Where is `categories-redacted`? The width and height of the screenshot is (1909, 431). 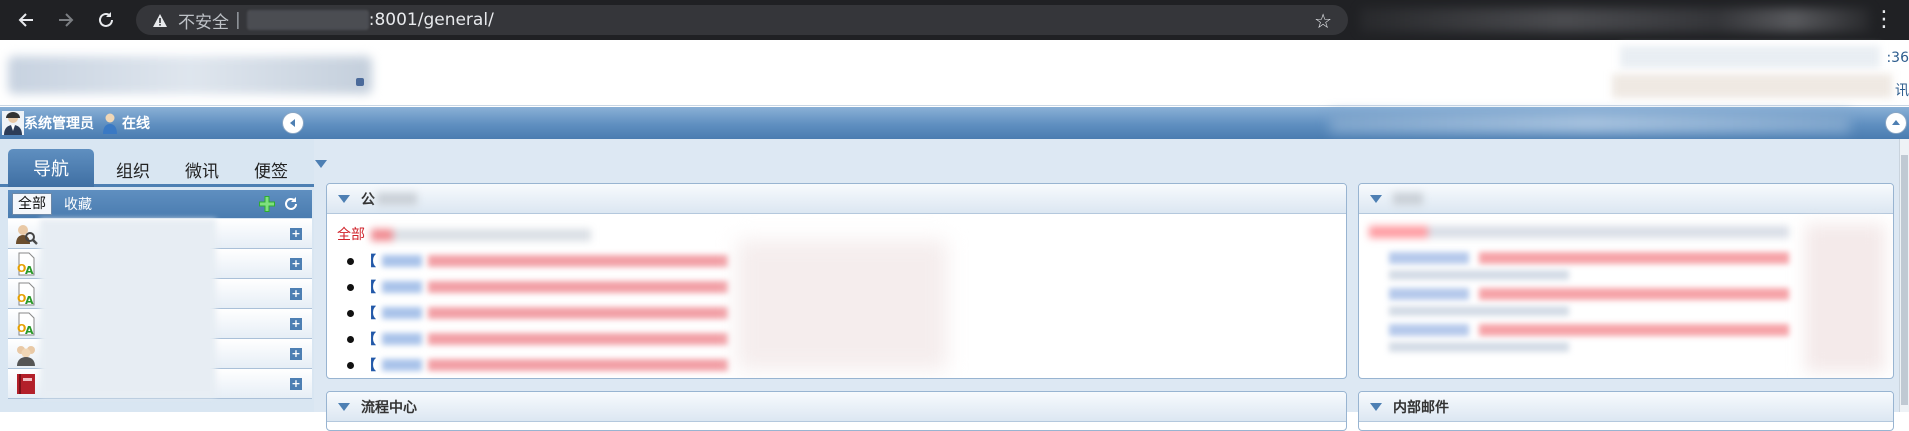
categories-redacted is located at coordinates (481, 235).